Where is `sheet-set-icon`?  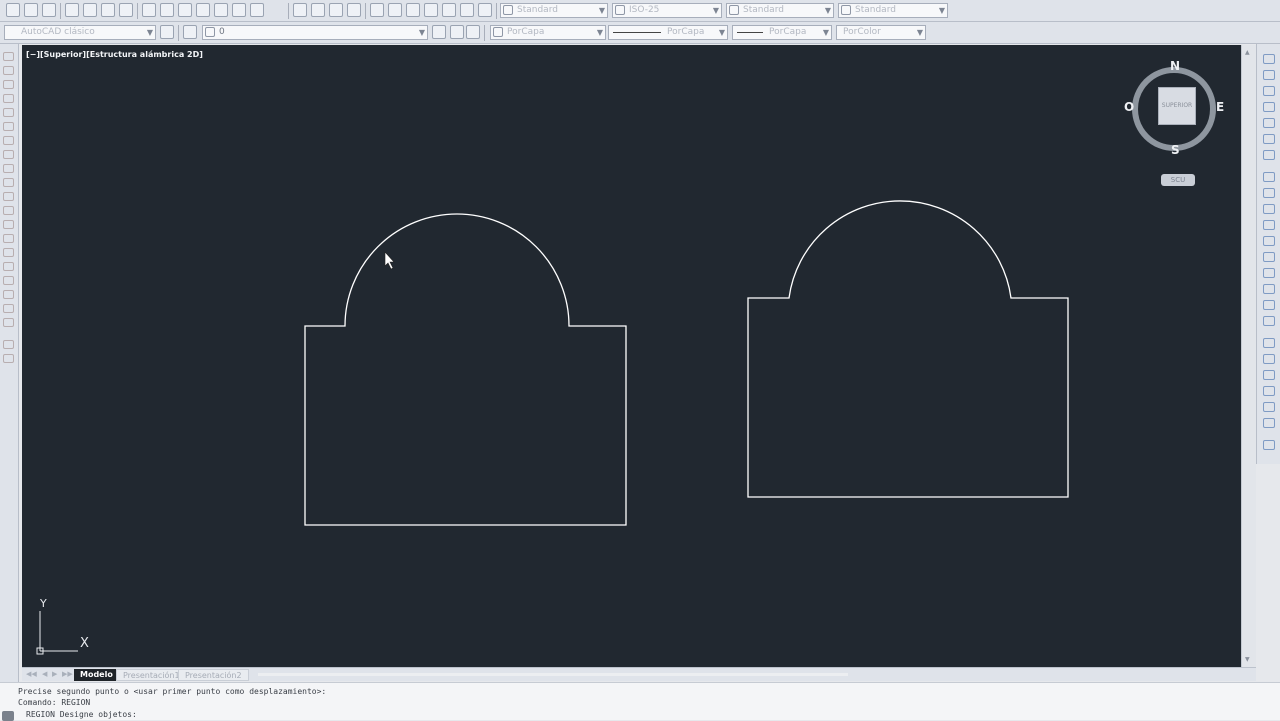 sheet-set-icon is located at coordinates (431, 10).